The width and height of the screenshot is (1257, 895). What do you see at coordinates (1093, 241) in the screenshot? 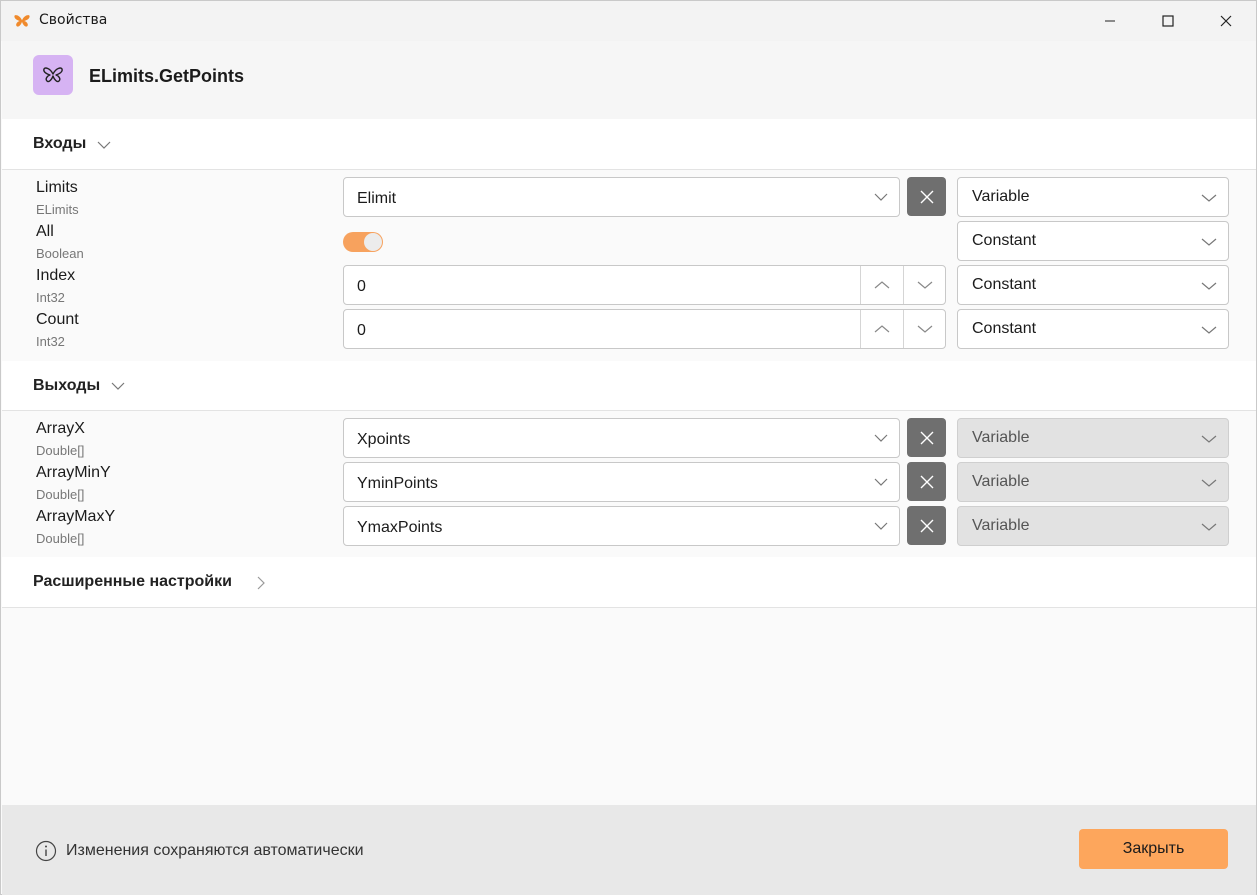
I see `all-mode-select: Constant` at bounding box center [1093, 241].